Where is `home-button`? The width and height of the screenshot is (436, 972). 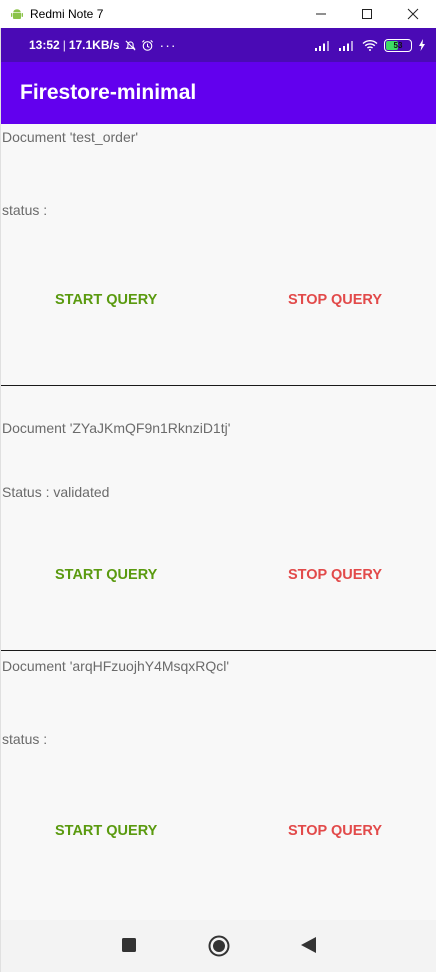 home-button is located at coordinates (219, 946).